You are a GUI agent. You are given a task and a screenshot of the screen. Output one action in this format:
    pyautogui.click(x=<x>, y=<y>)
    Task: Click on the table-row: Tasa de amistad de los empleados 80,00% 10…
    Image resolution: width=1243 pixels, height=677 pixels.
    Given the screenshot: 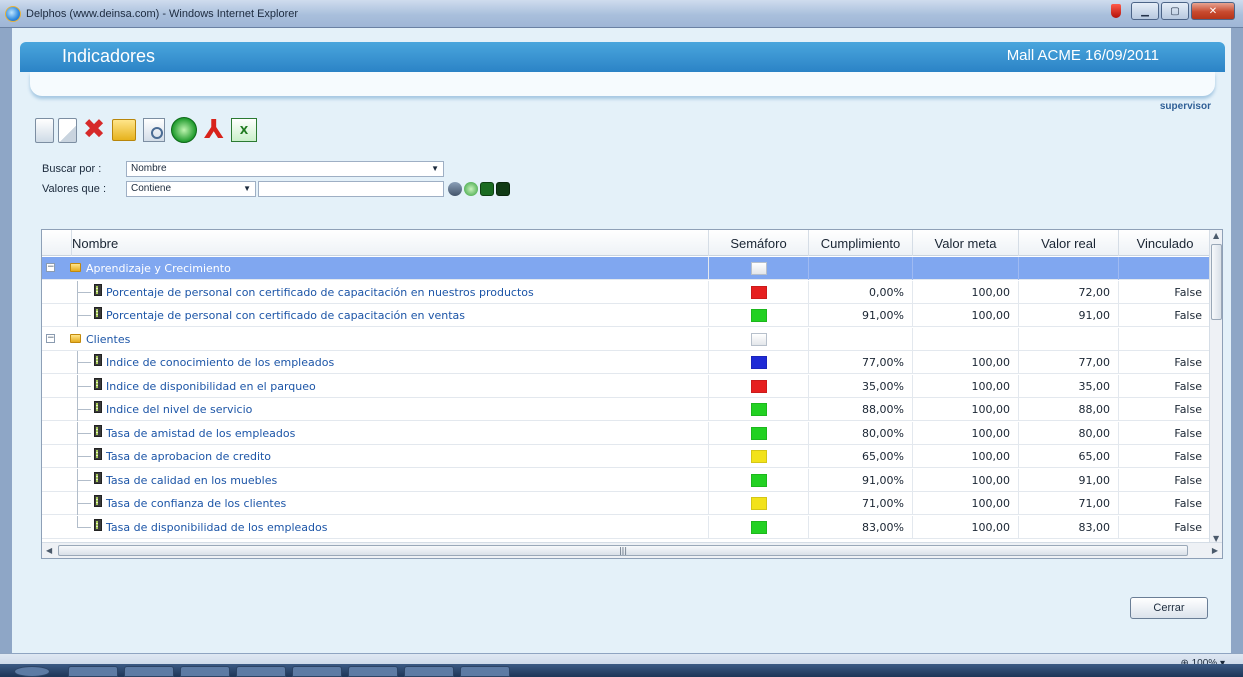 What is the action you would take?
    pyautogui.click(x=626, y=433)
    